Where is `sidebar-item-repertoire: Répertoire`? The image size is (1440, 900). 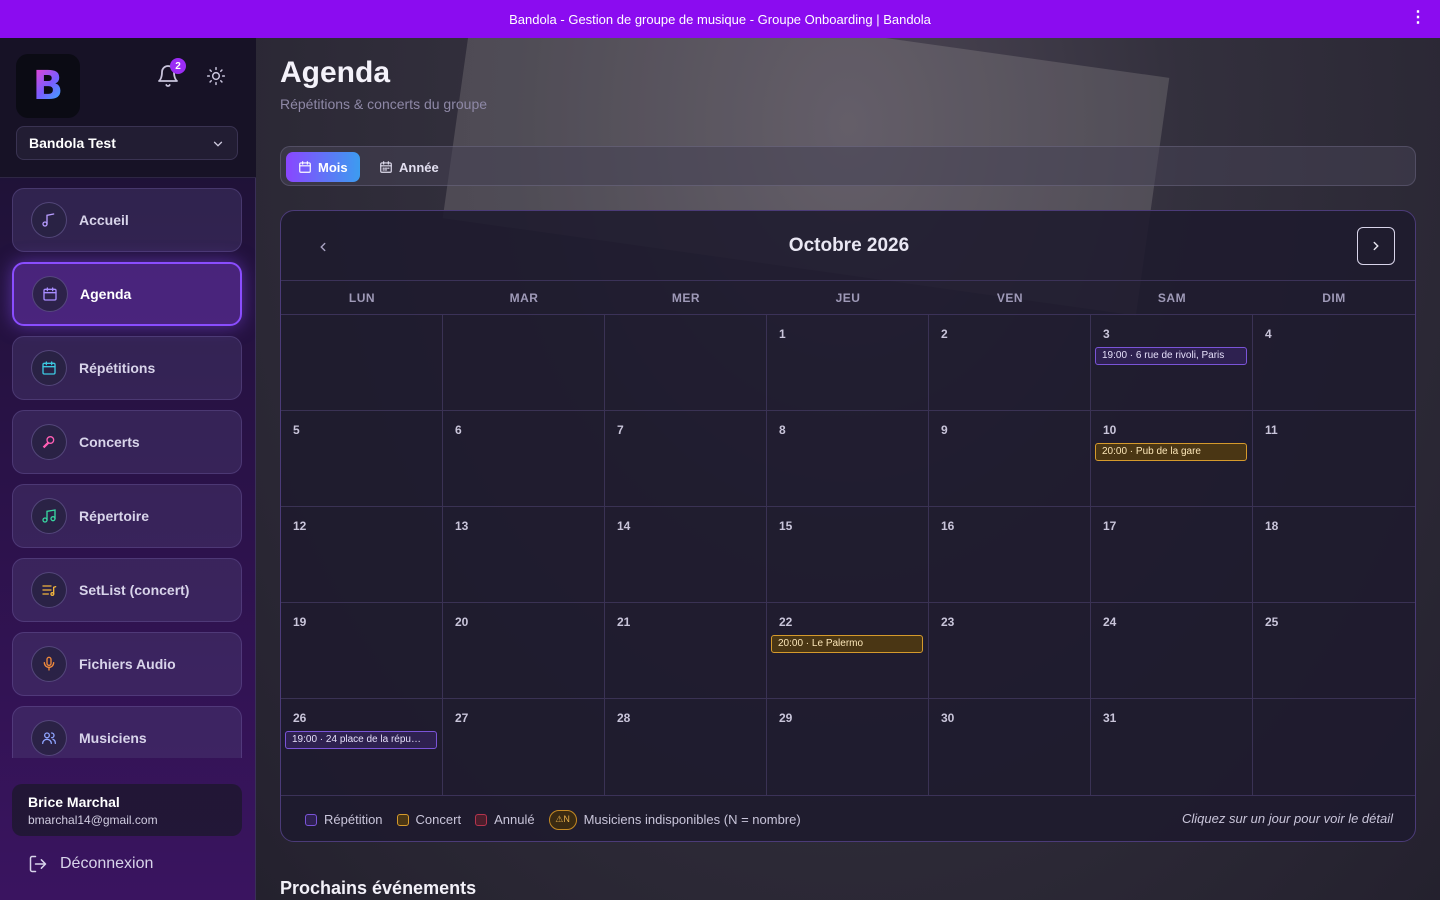 sidebar-item-repertoire: Répertoire is located at coordinates (127, 516).